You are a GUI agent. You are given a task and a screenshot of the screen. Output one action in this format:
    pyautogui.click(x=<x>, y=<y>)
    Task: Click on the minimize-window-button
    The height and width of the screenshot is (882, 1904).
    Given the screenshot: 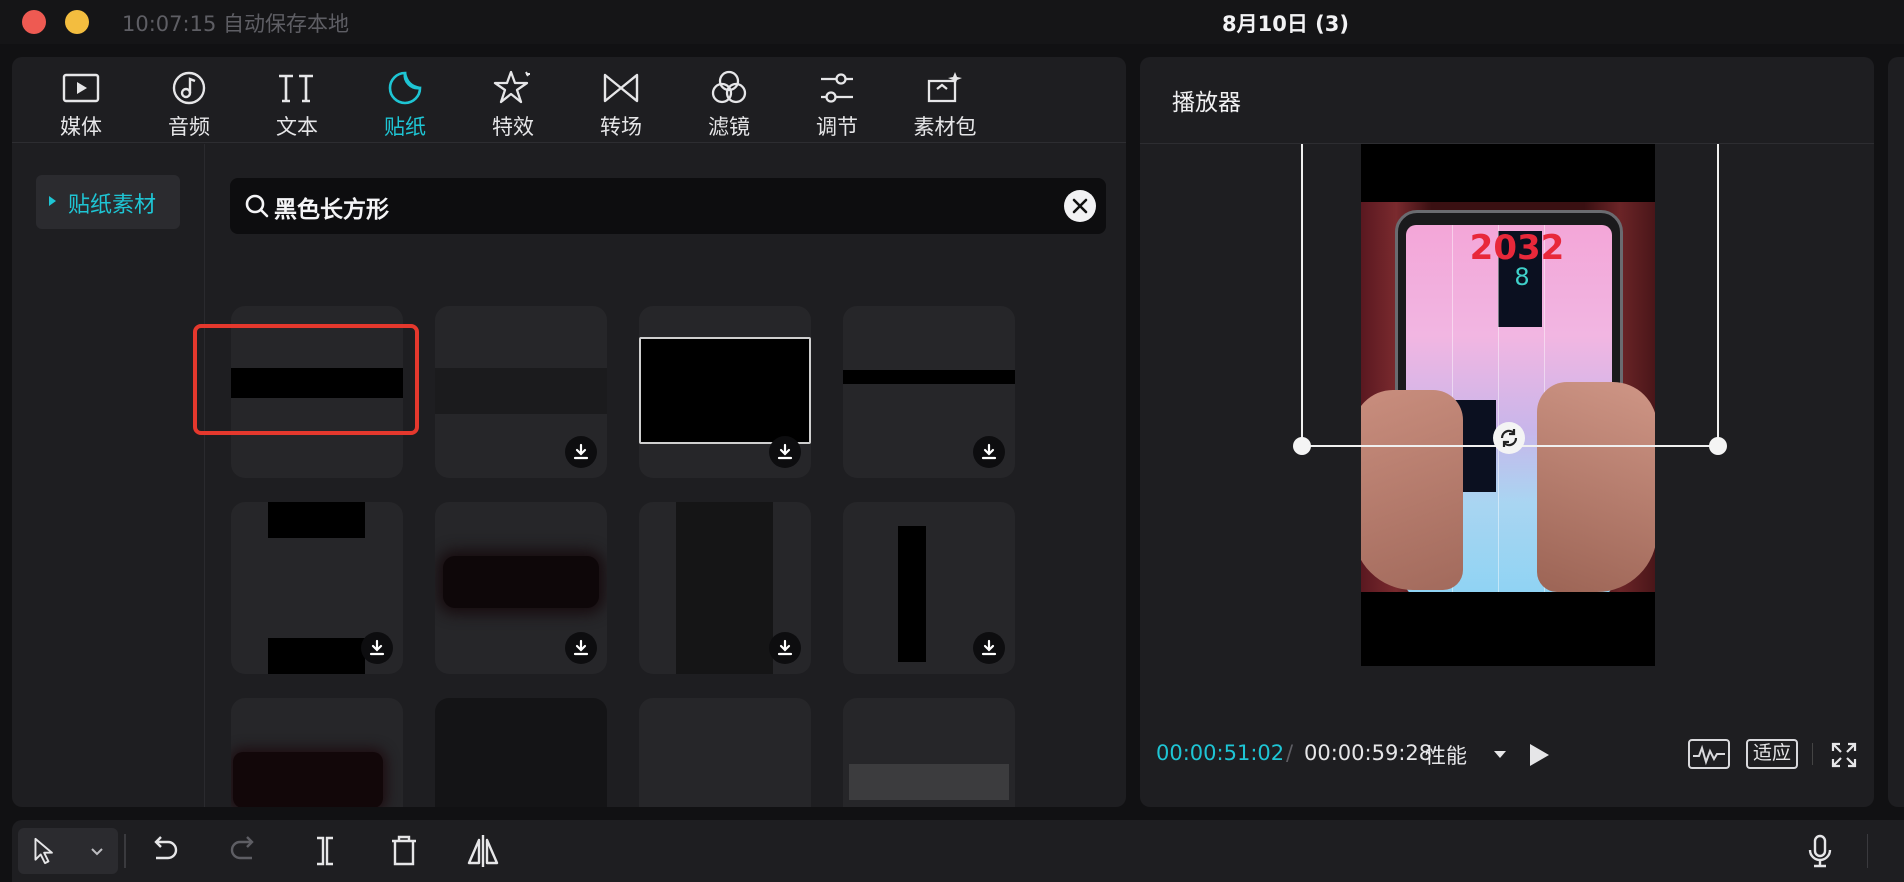 What is the action you would take?
    pyautogui.click(x=77, y=22)
    